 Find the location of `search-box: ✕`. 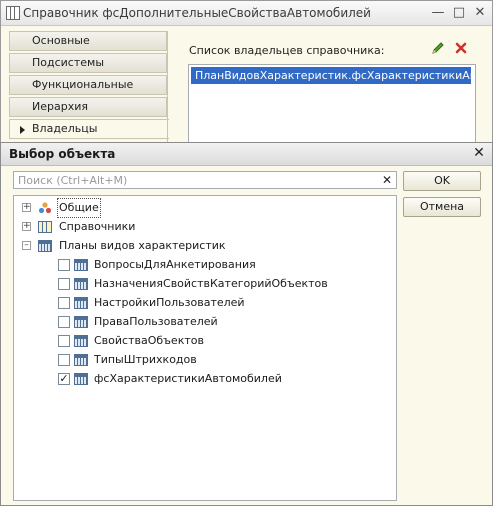

search-box: ✕ is located at coordinates (205, 180).